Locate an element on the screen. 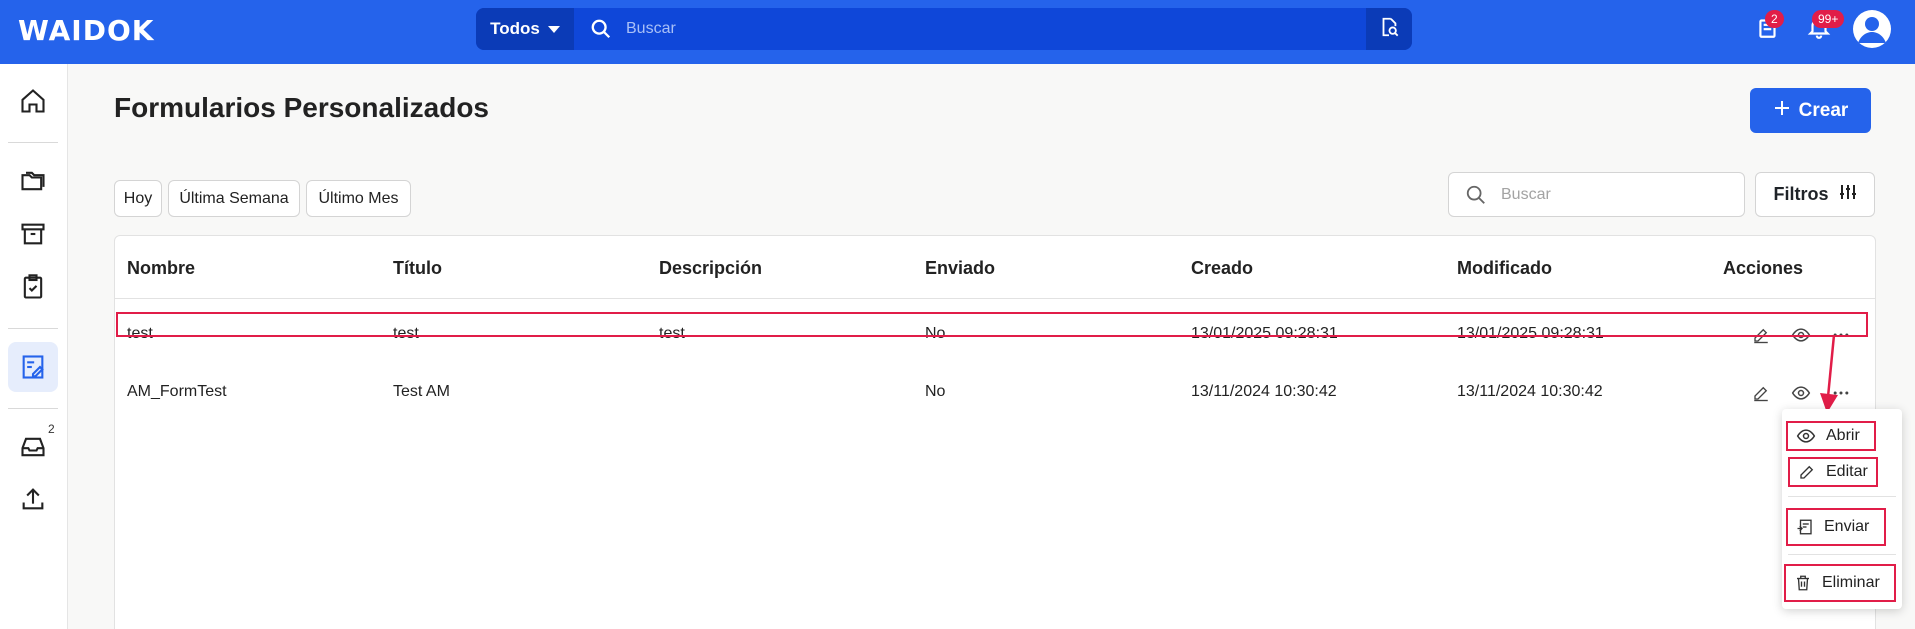  menu-item-open: Abrir is located at coordinates (1831, 436).